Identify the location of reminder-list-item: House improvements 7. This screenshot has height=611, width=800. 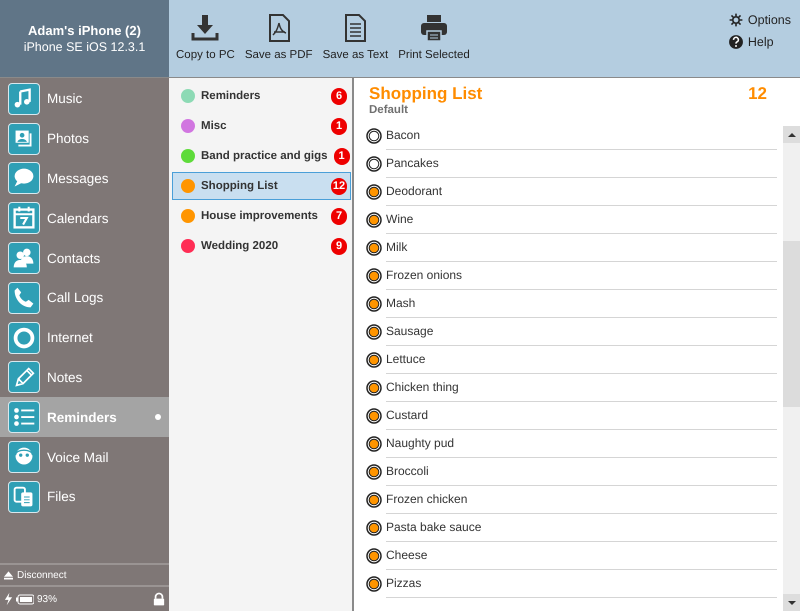
(261, 216).